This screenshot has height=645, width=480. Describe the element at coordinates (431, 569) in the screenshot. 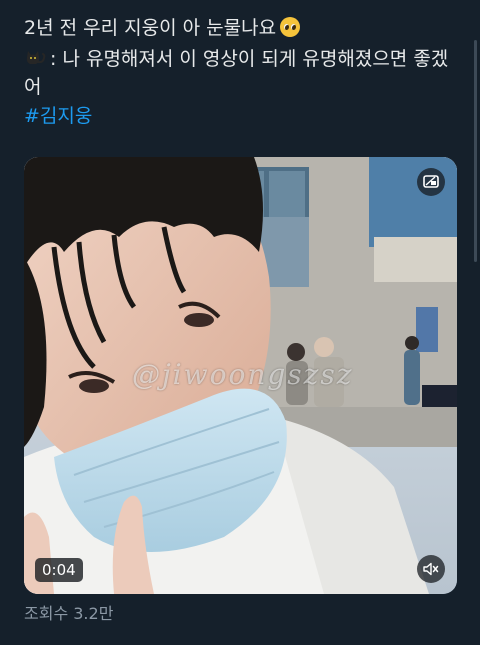

I see `muted-speaker-icon` at that location.